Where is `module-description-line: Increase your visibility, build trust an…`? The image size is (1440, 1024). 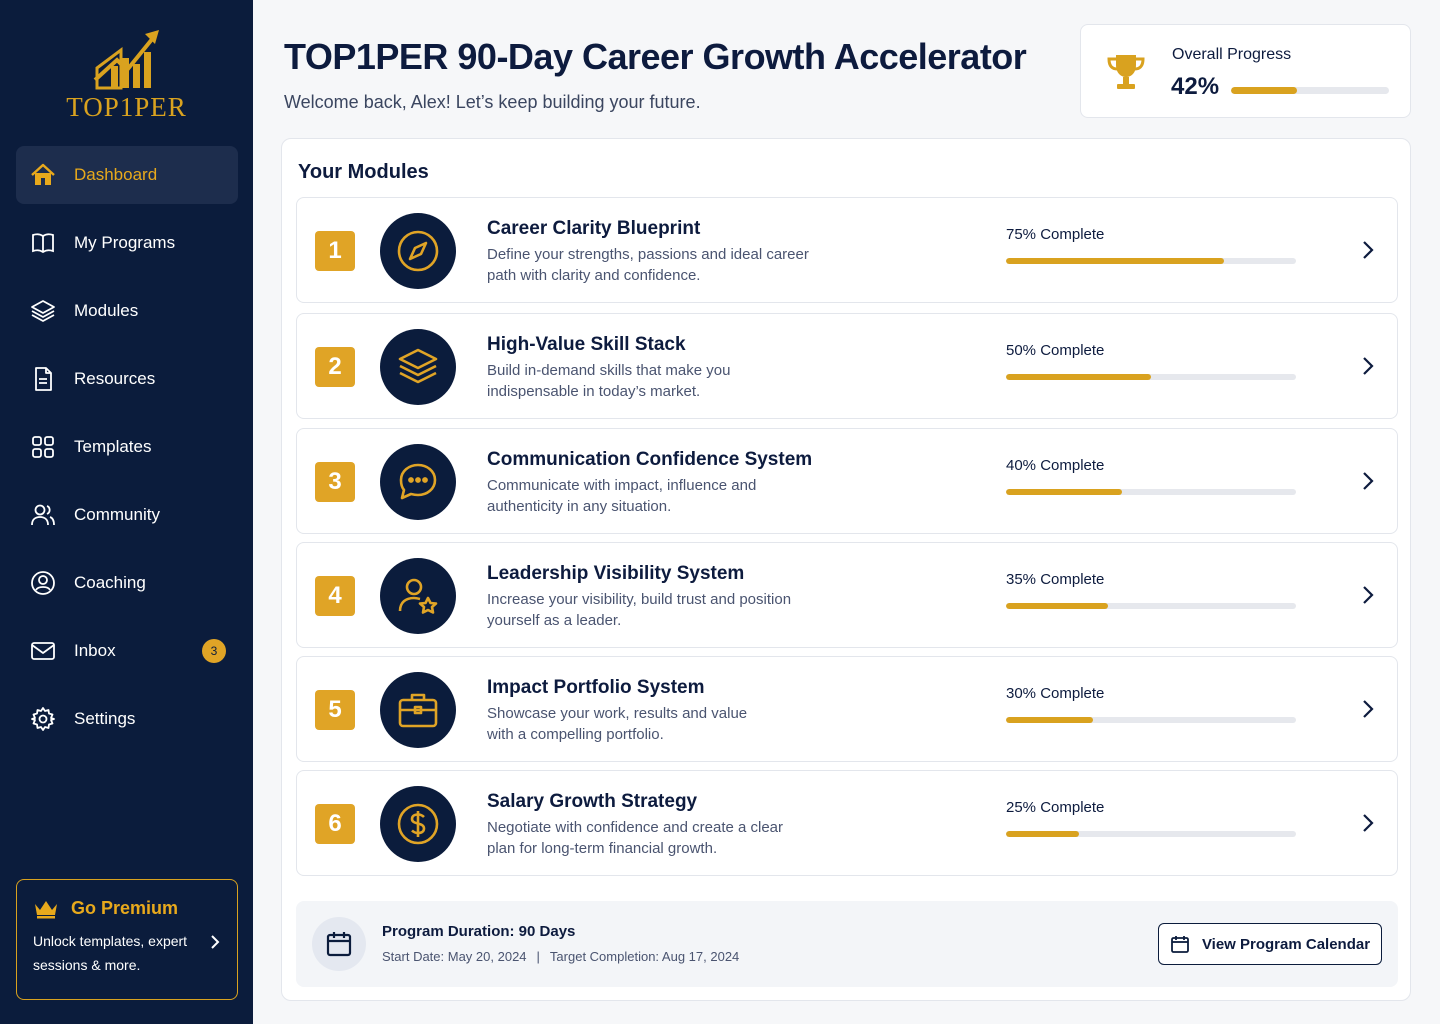 module-description-line: Increase your visibility, build trust an… is located at coordinates (639, 599).